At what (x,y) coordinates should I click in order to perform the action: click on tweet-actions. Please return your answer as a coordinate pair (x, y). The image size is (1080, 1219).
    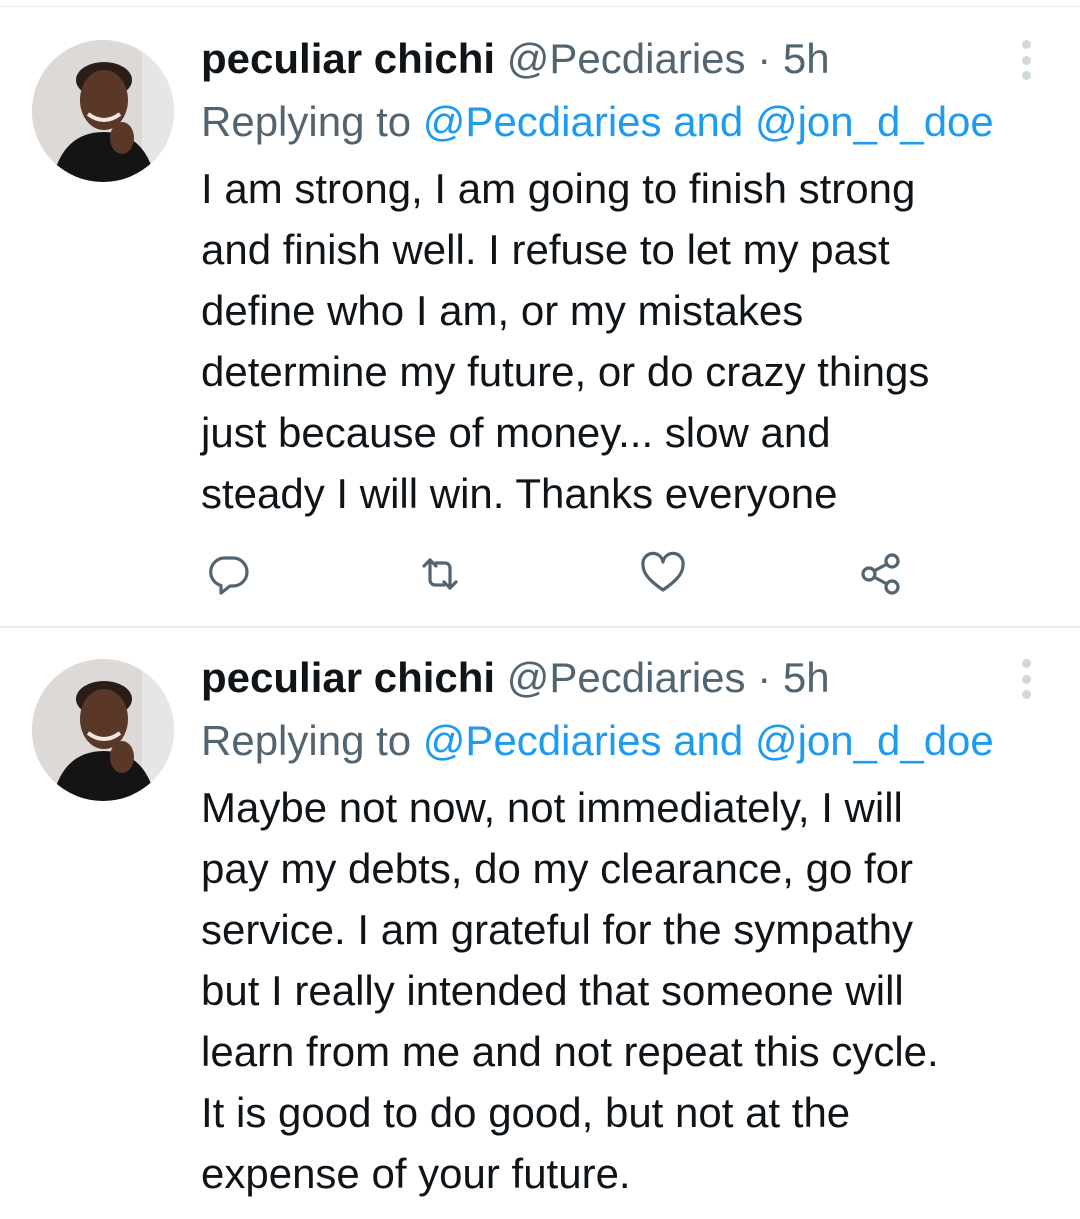
    Looking at the image, I should click on (540, 574).